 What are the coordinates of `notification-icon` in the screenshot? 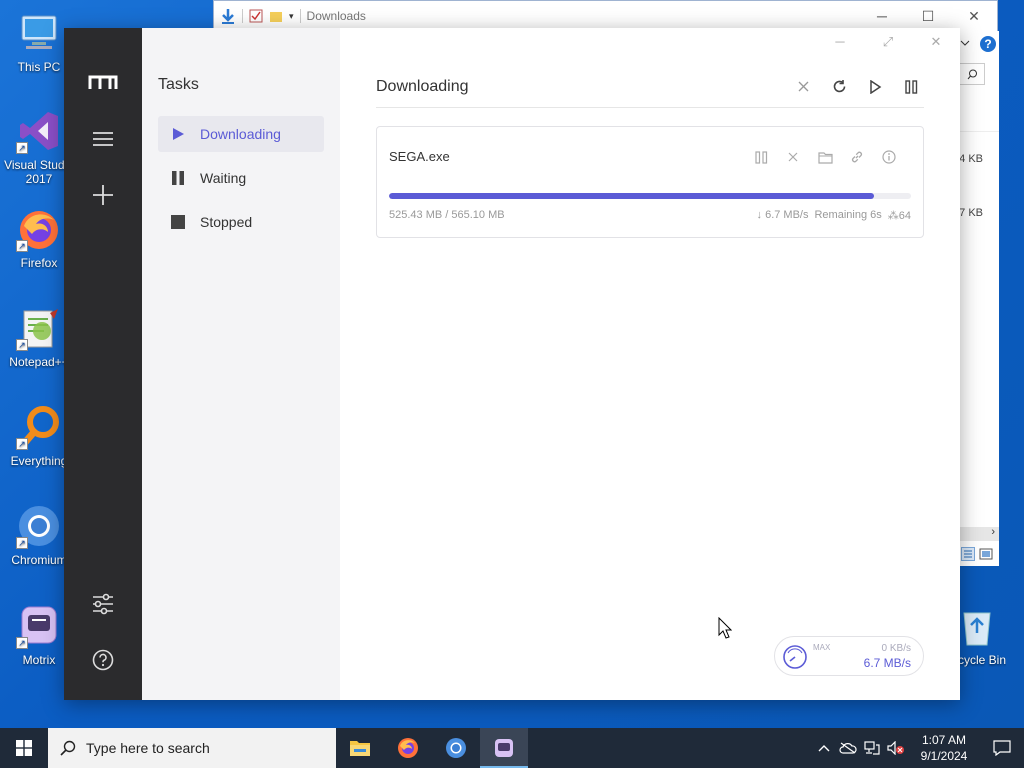 It's located at (1002, 748).